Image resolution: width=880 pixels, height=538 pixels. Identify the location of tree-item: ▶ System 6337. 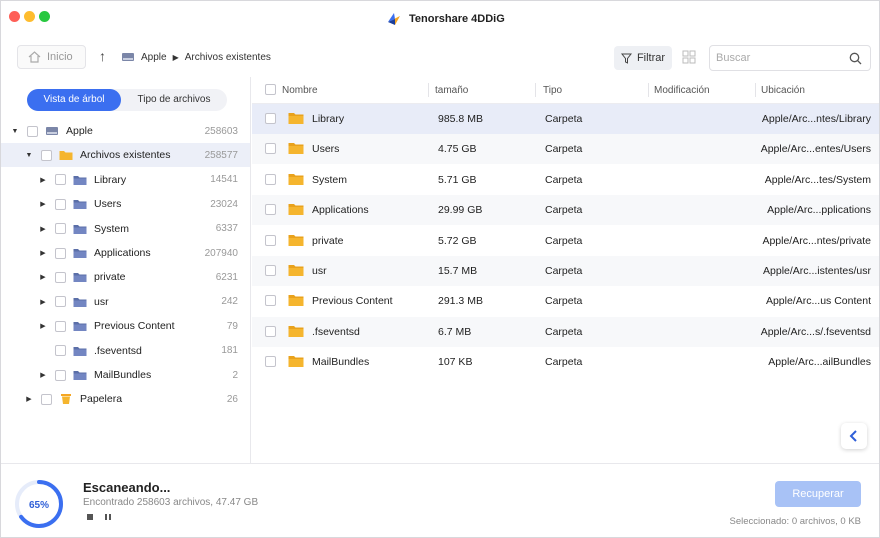
(125, 229).